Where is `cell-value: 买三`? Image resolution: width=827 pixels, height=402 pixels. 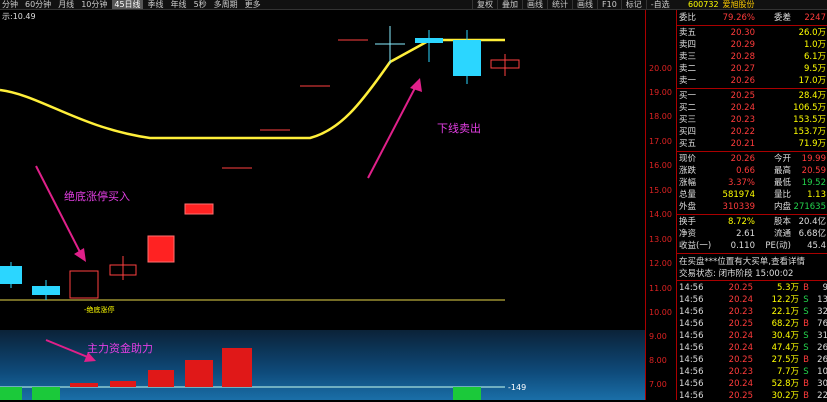
cell-value: 买三 is located at coordinates (688, 120).